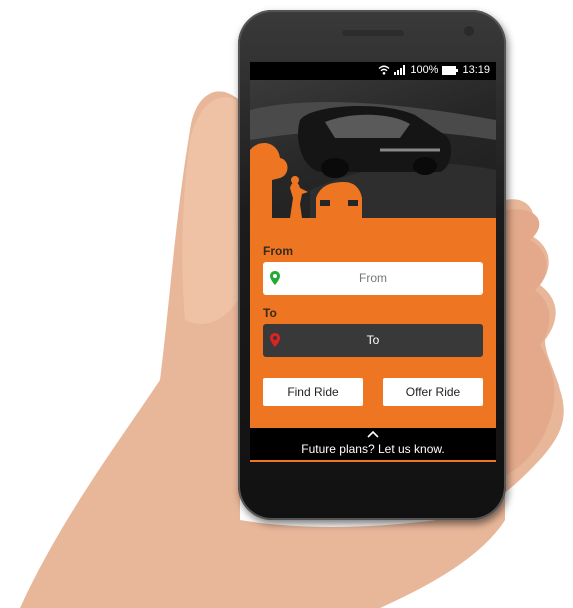 The height and width of the screenshot is (608, 573). I want to click on chevron-up-icon, so click(373, 434).